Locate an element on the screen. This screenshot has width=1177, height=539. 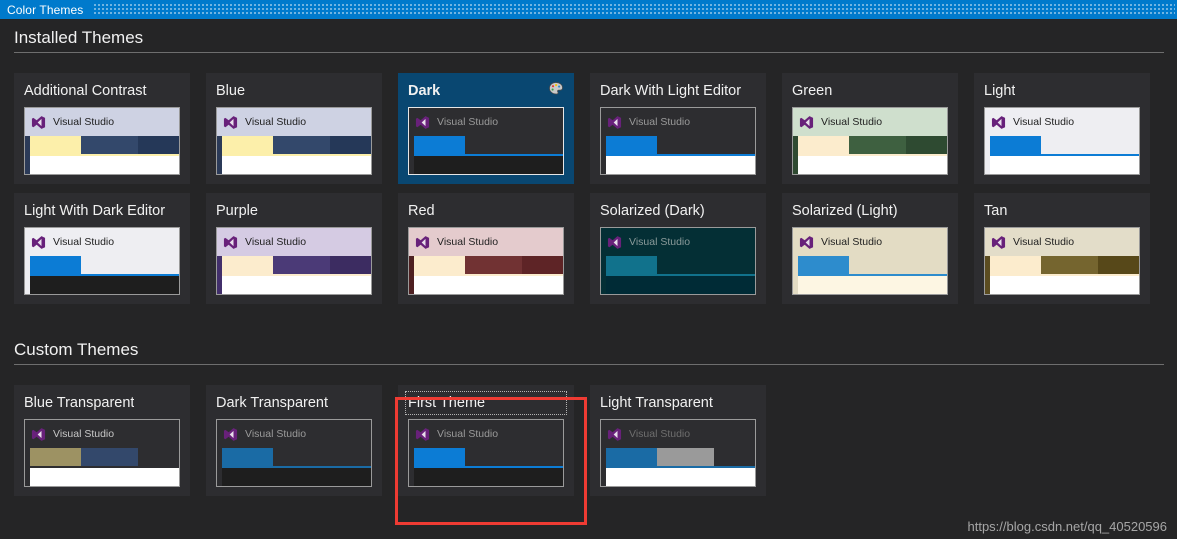
tool-window-titlebar: Color Themes is located at coordinates (588, 9).